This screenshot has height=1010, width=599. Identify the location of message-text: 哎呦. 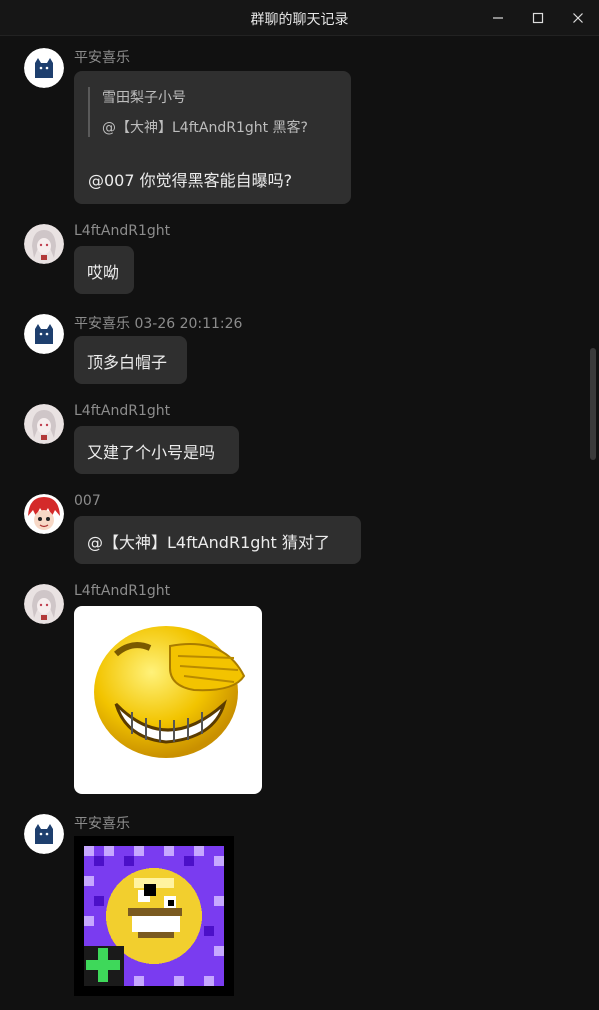
(103, 272).